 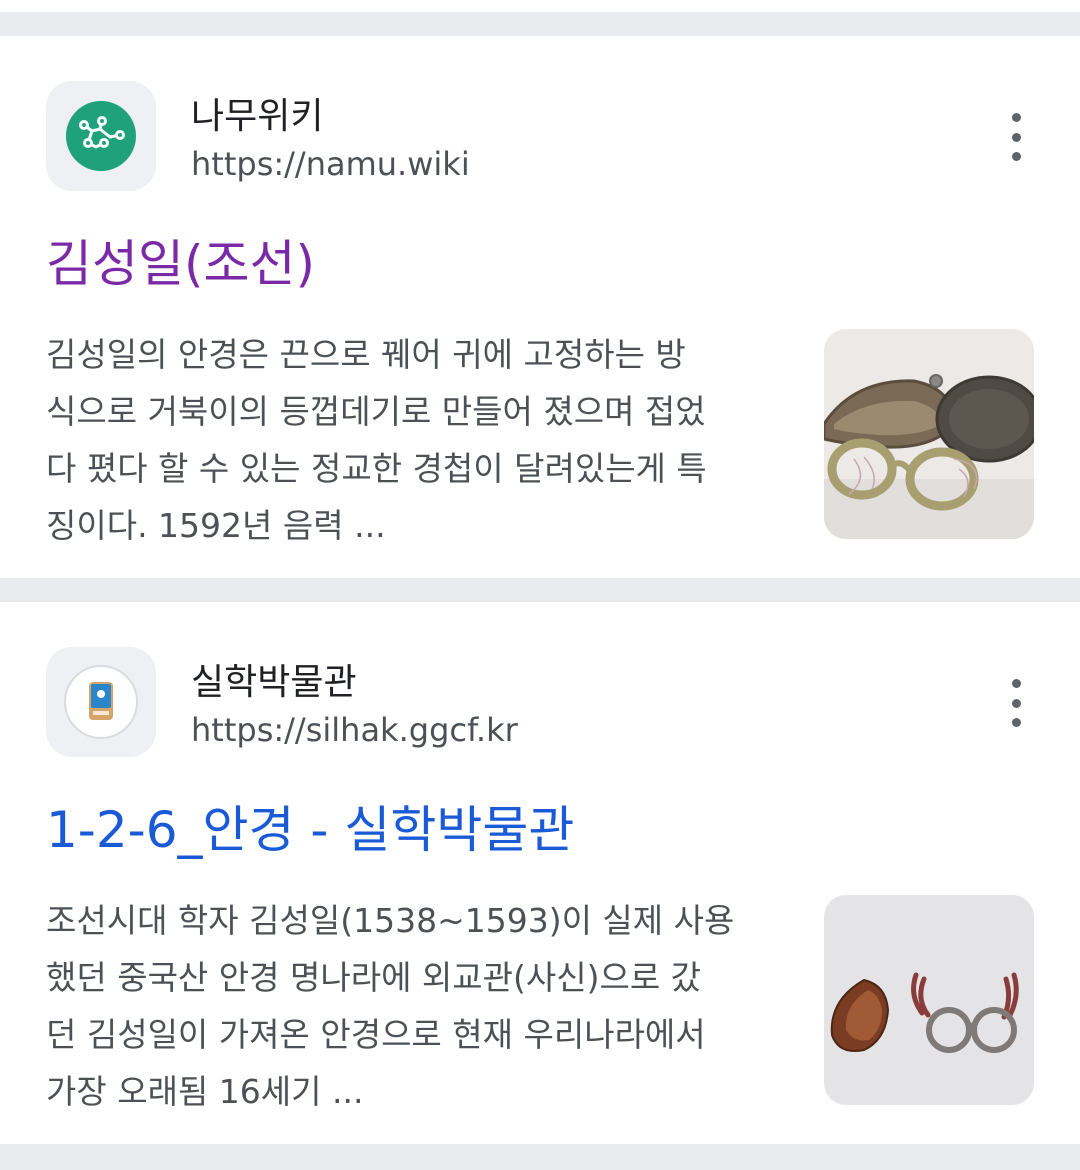 I want to click on result-title-link: 1-2-6_안경 - 실학박물관, so click(x=310, y=826).